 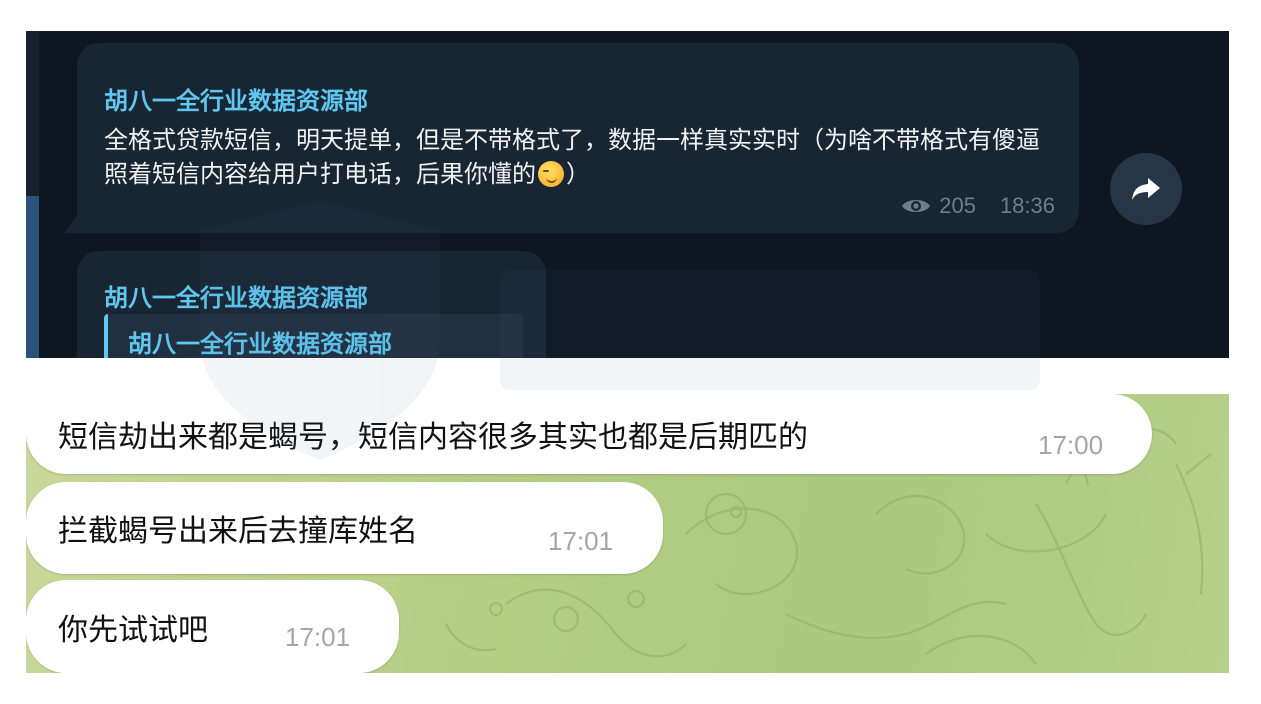 I want to click on view-count: 205, so click(x=957, y=205).